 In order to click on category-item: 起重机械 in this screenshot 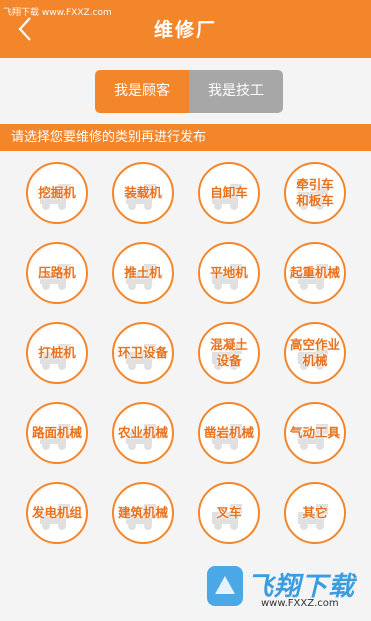, I will do `click(315, 273)`.